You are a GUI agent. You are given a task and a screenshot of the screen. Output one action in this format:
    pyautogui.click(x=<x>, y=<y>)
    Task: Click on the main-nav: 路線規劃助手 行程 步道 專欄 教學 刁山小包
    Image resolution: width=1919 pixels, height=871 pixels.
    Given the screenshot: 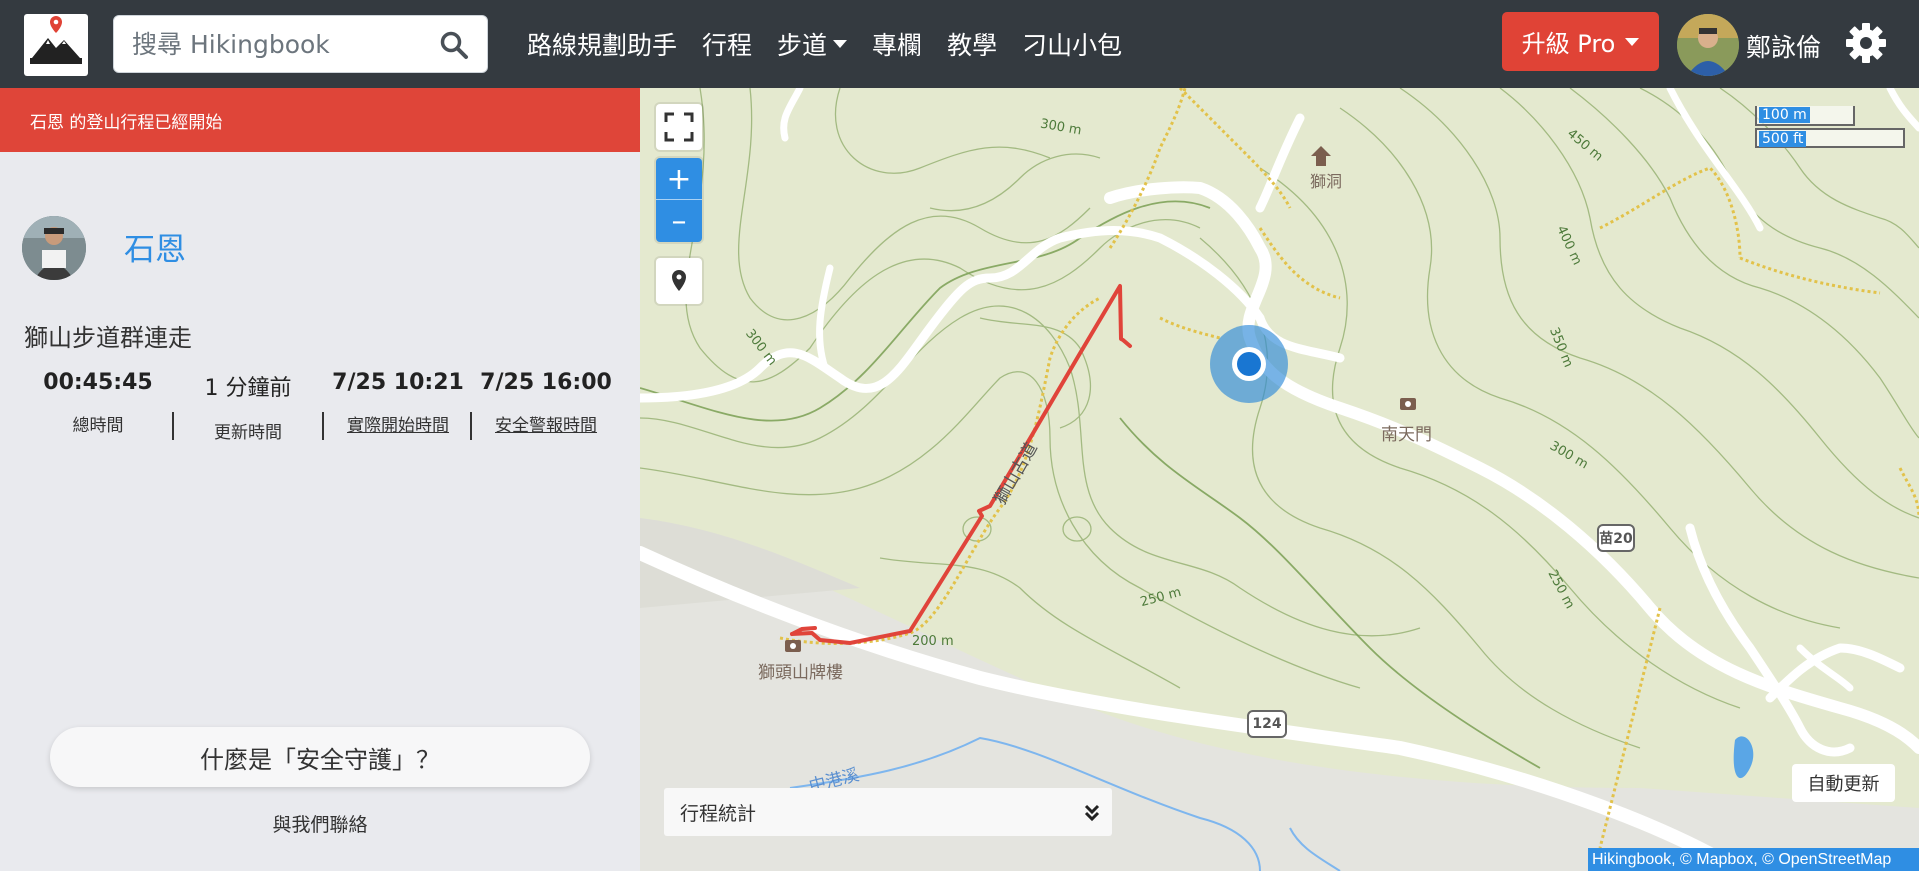 What is the action you would take?
    pyautogui.click(x=837, y=44)
    